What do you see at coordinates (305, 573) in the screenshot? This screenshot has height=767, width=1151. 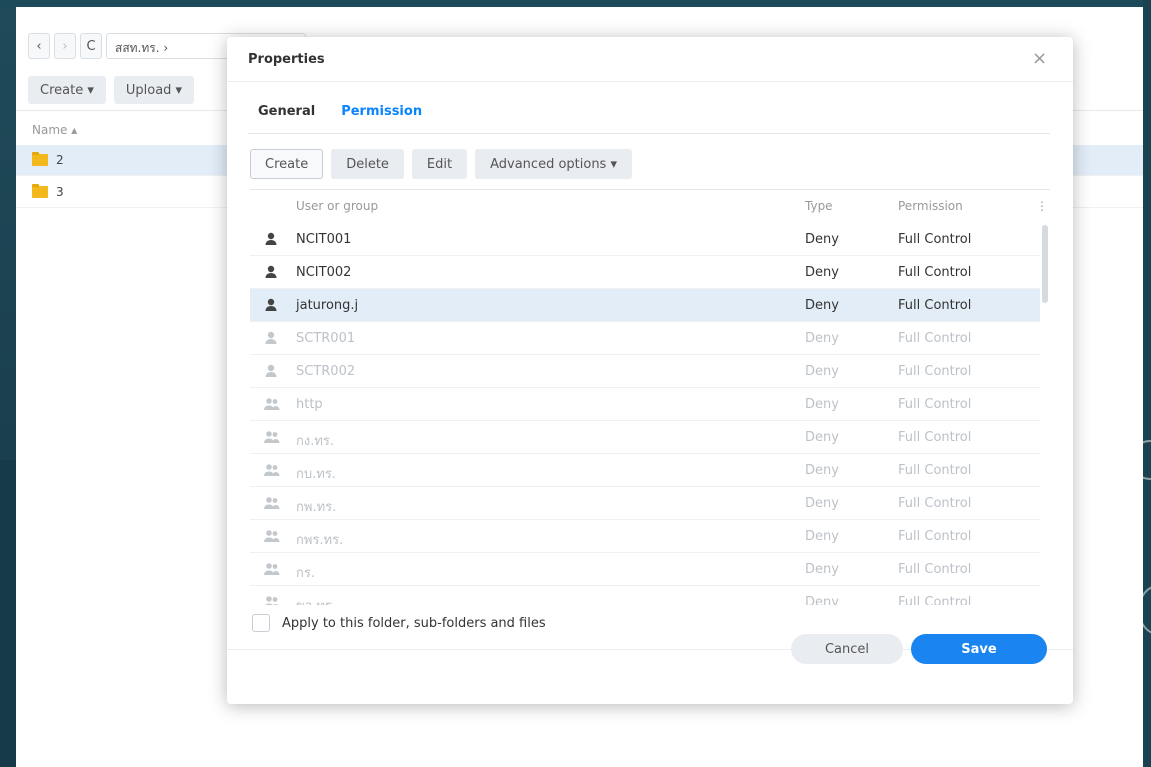 I see `entry-name: กร.` at bounding box center [305, 573].